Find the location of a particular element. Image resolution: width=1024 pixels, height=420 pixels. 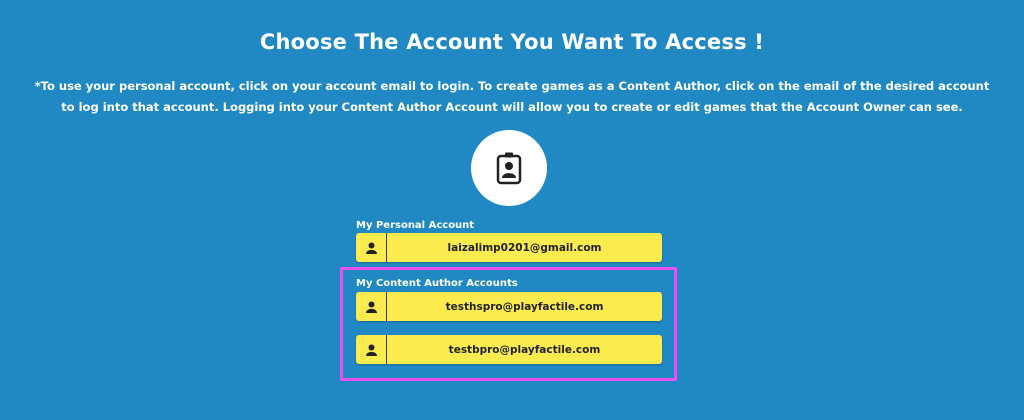

page-title: Choose The Account You Want To Access ! is located at coordinates (512, 42).